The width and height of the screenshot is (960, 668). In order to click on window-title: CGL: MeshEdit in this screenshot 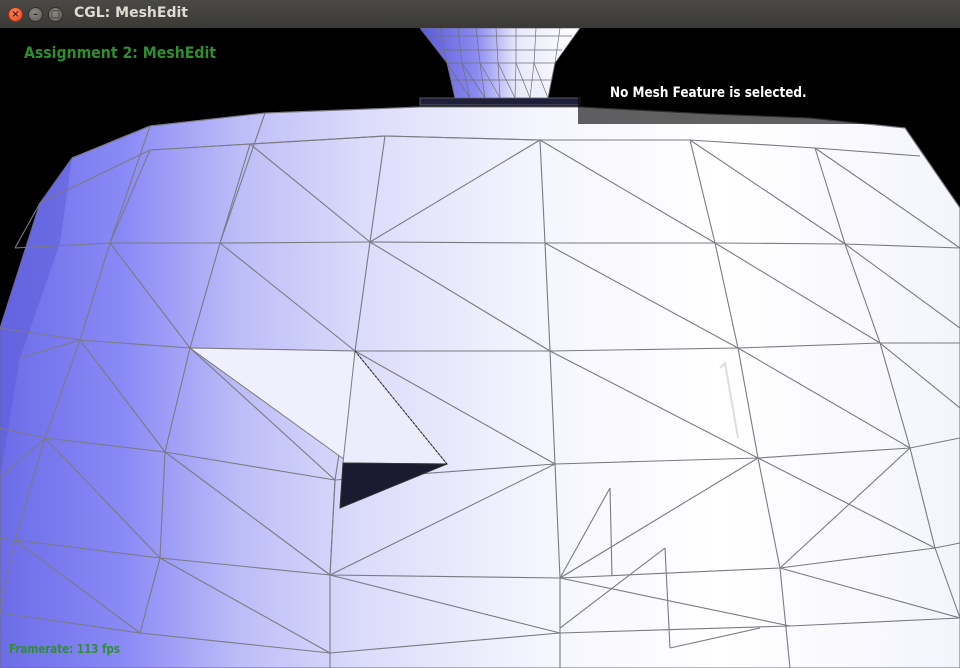, I will do `click(131, 13)`.